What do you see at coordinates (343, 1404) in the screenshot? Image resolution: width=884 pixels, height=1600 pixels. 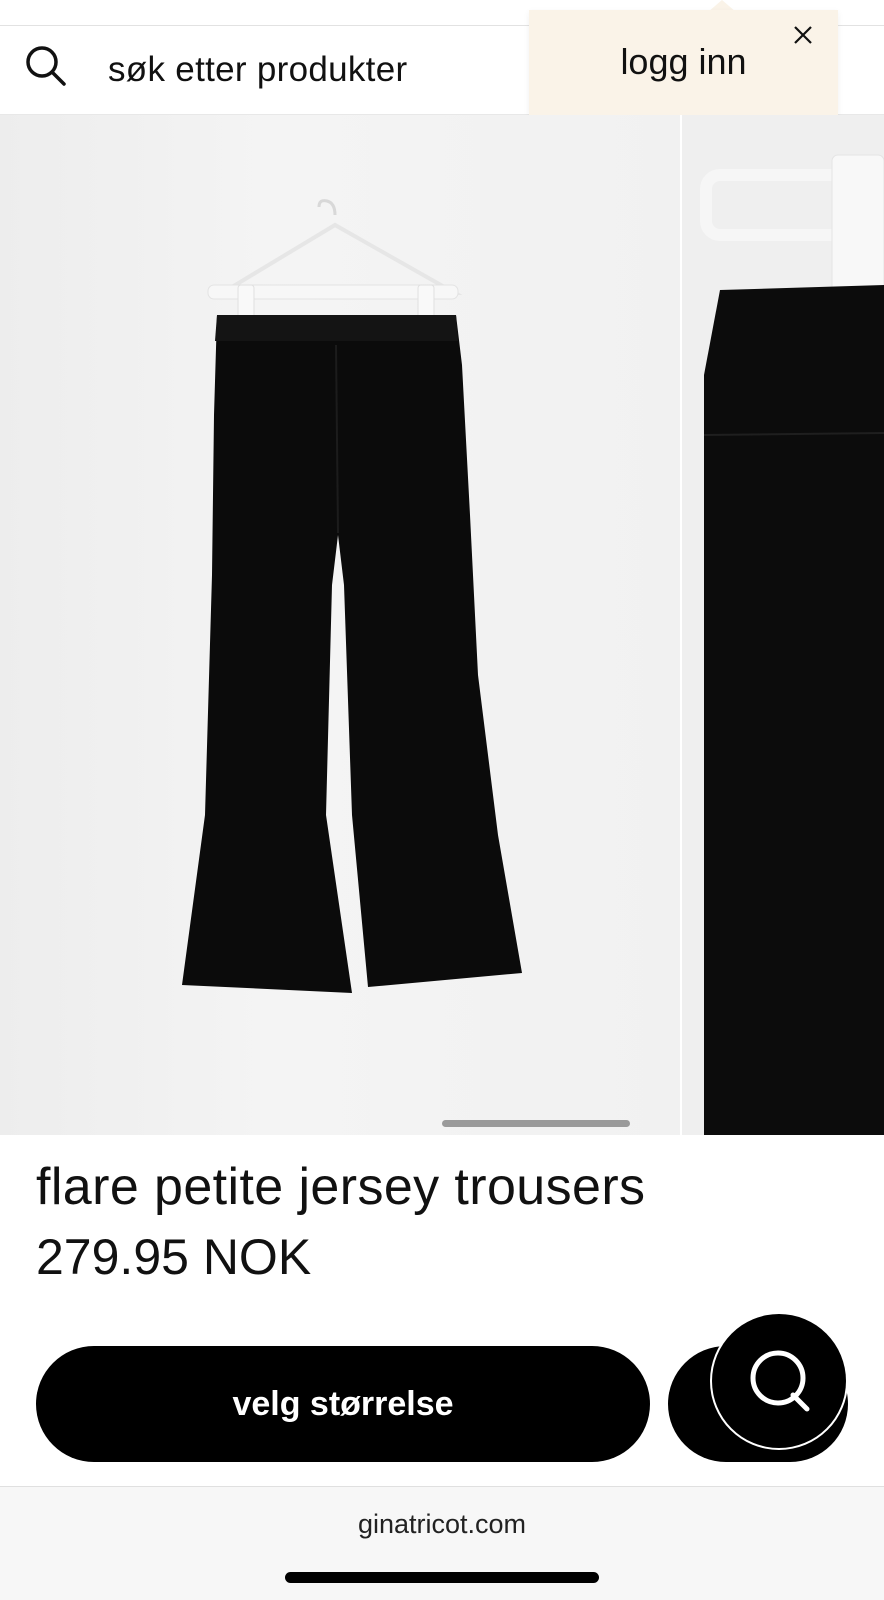 I see `select-size-button: velg størrelse` at bounding box center [343, 1404].